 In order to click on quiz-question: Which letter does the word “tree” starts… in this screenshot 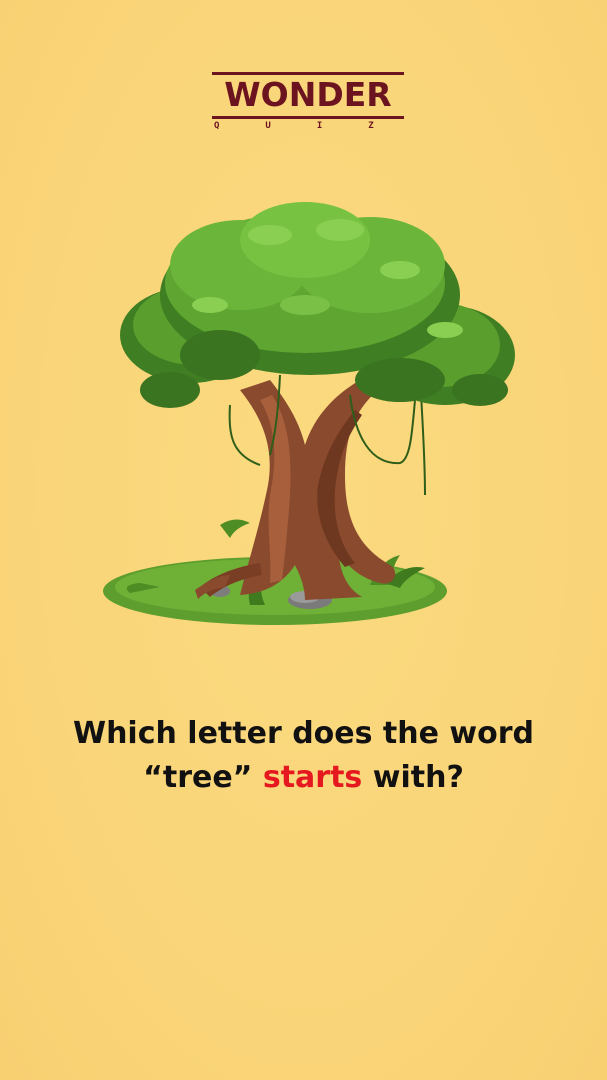, I will do `click(303, 756)`.